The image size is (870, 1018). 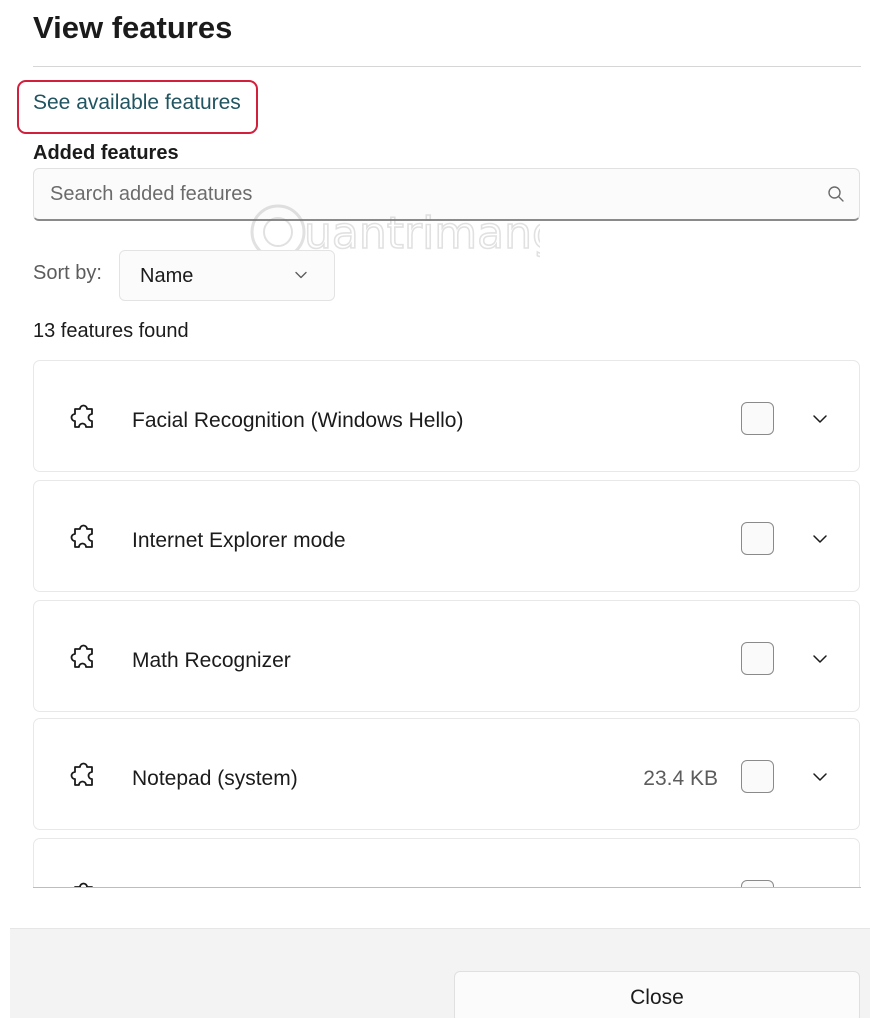 What do you see at coordinates (239, 540) in the screenshot?
I see `feature-name: Internet Explorer mode` at bounding box center [239, 540].